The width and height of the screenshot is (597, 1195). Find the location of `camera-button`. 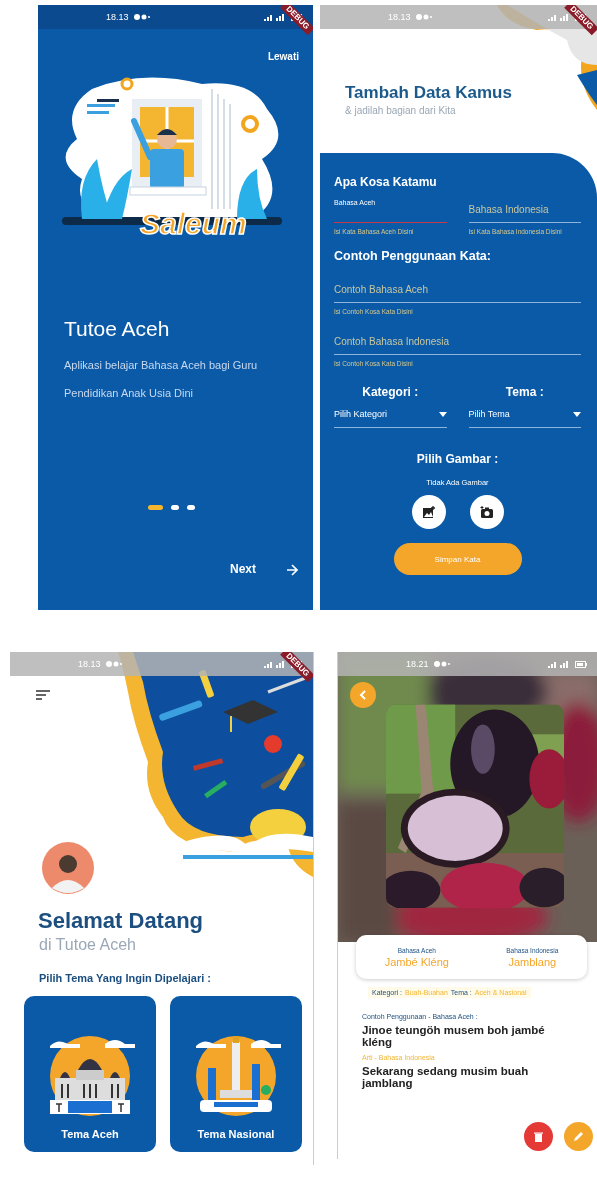

camera-button is located at coordinates (486, 512).